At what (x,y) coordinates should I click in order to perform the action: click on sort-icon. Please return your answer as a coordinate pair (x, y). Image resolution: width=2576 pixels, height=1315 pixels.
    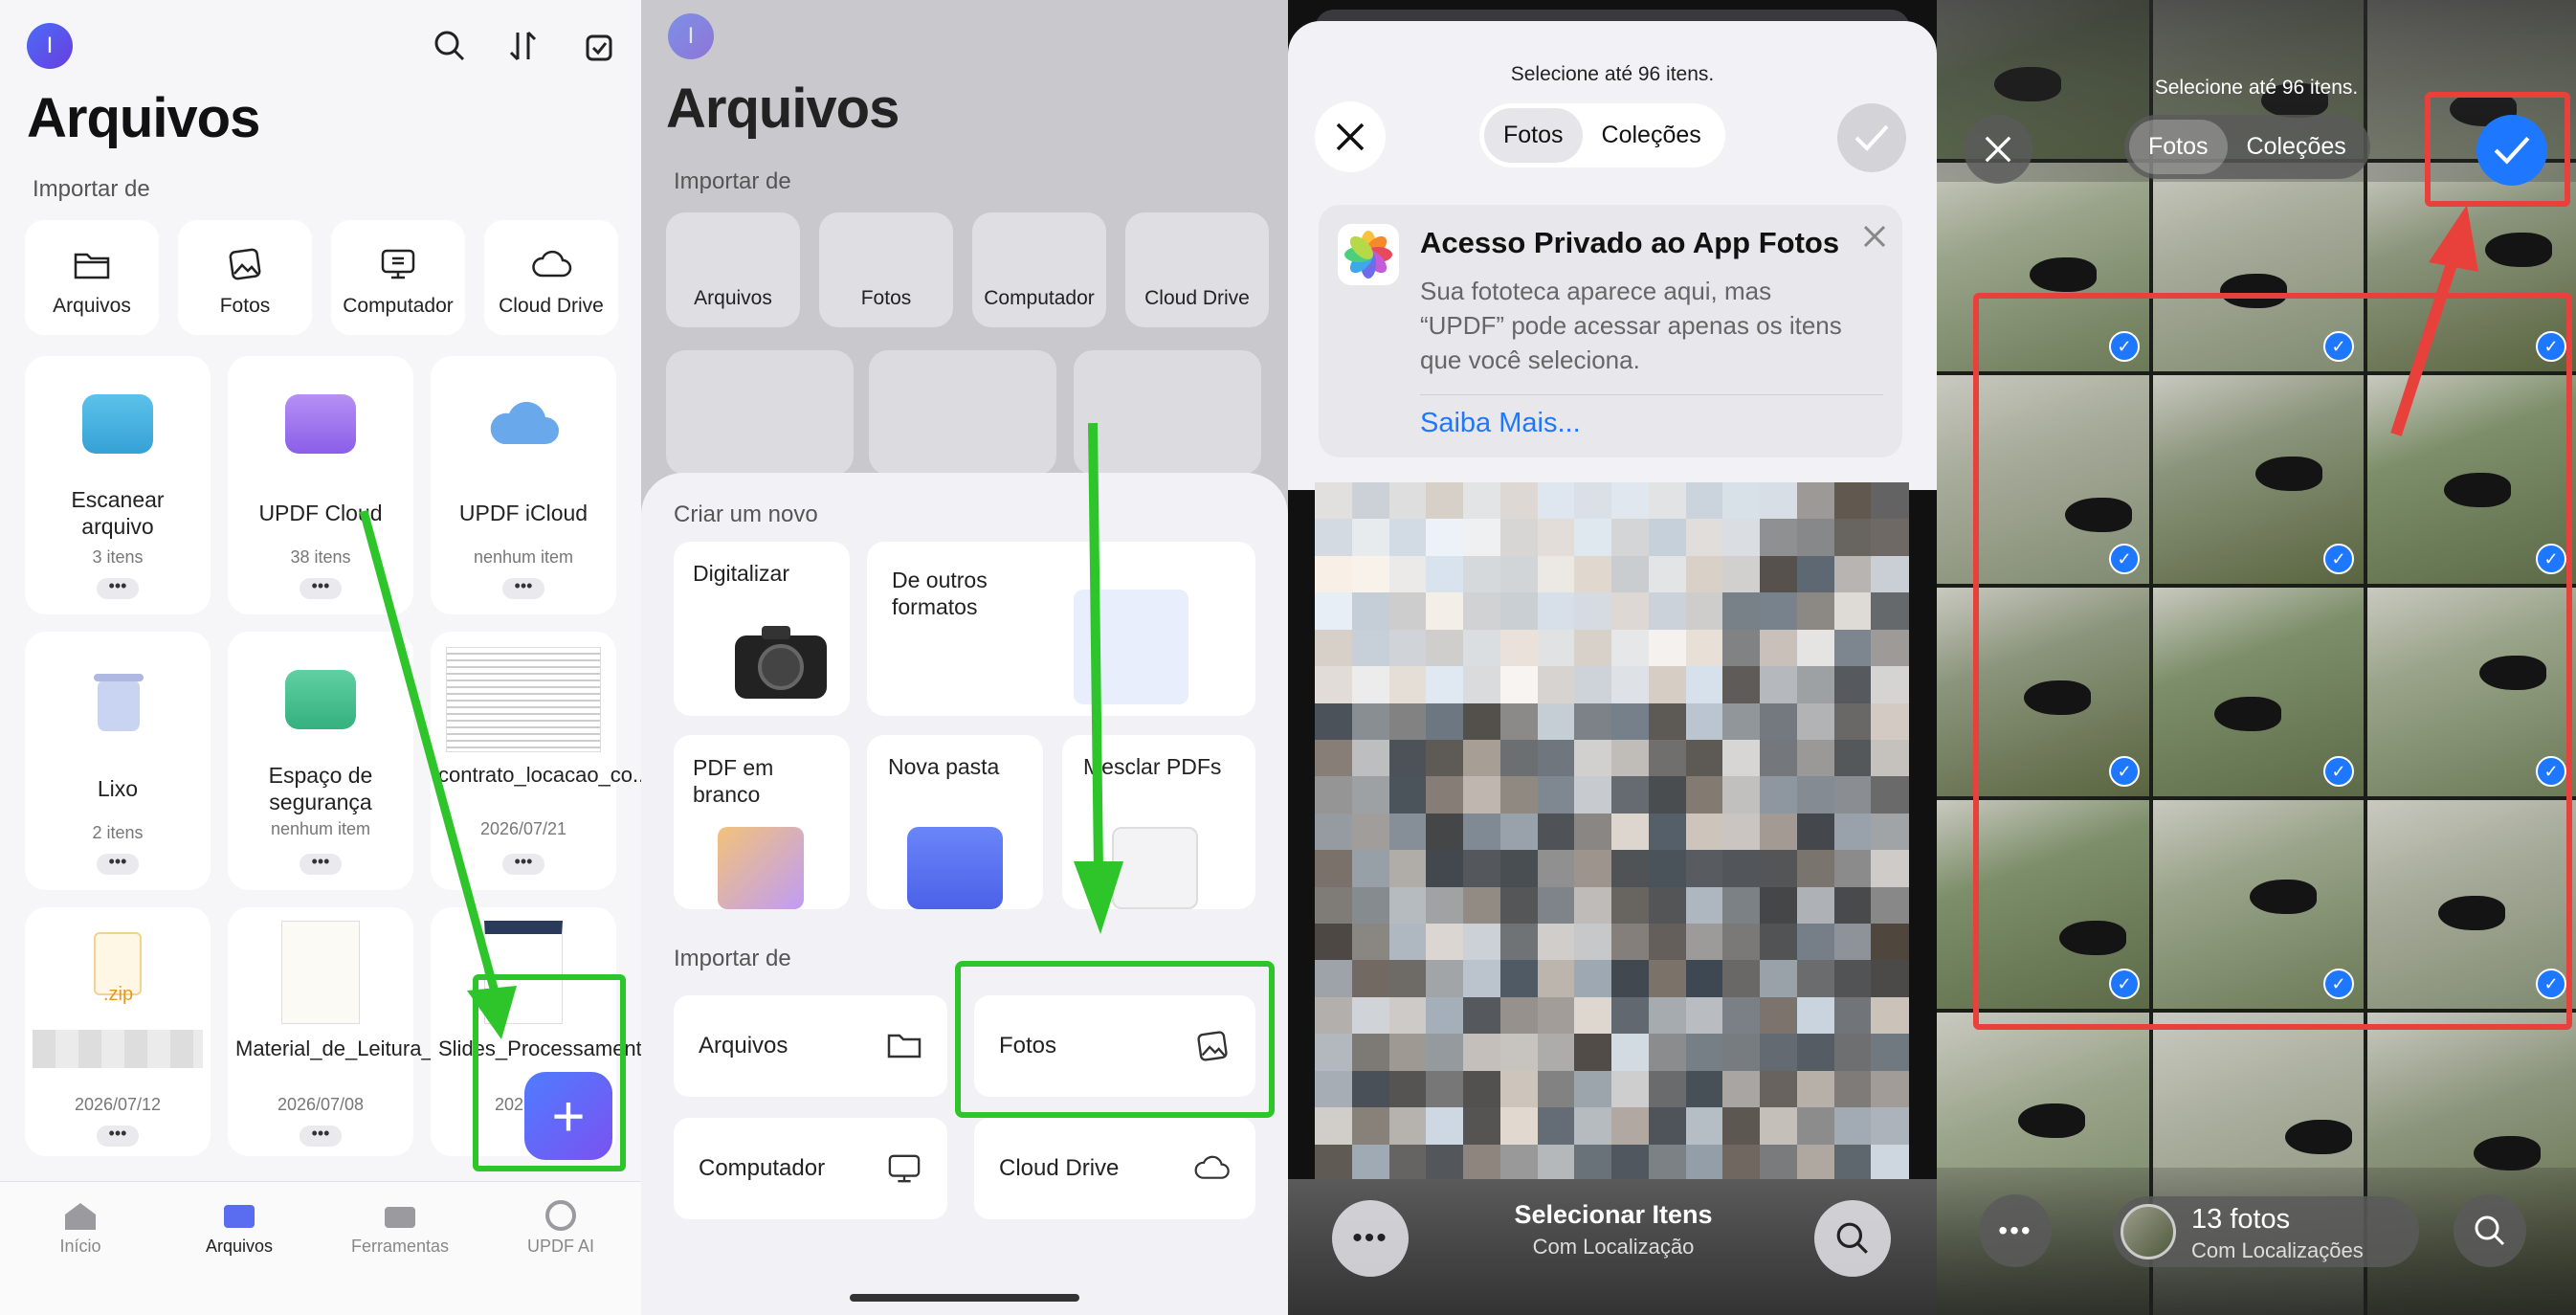
    Looking at the image, I should click on (524, 46).